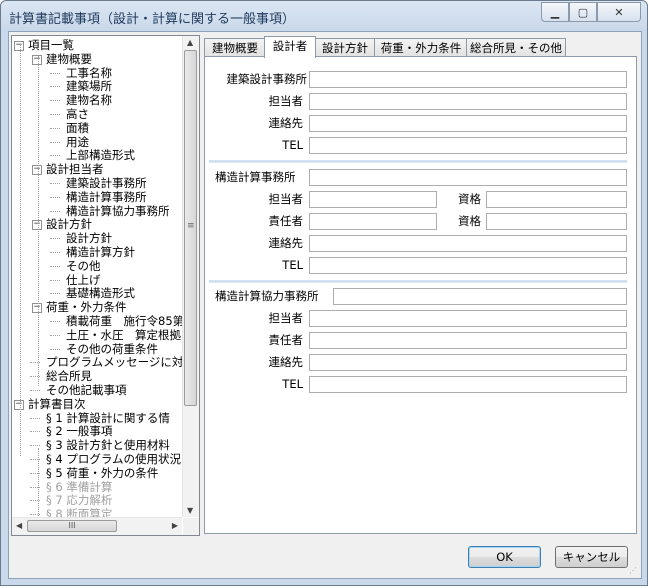 The width and height of the screenshot is (648, 586). I want to click on tree-item: 建築設計事務所, so click(106, 183).